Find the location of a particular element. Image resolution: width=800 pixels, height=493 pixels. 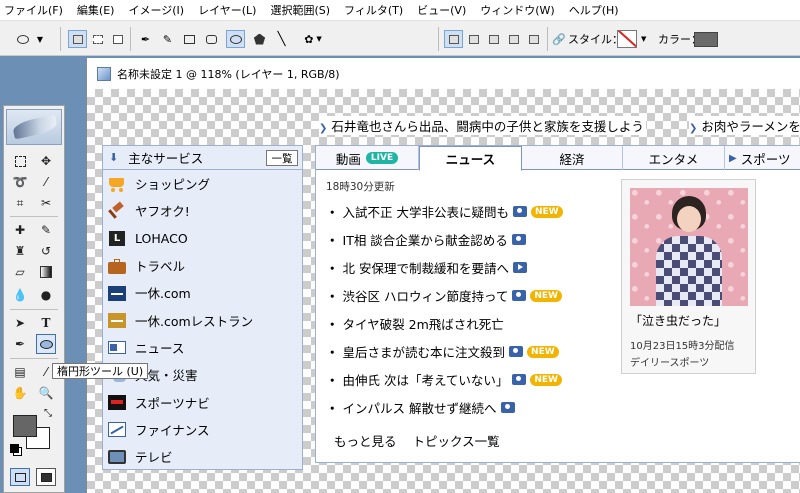

ellipse-tool is located at coordinates (46, 344).